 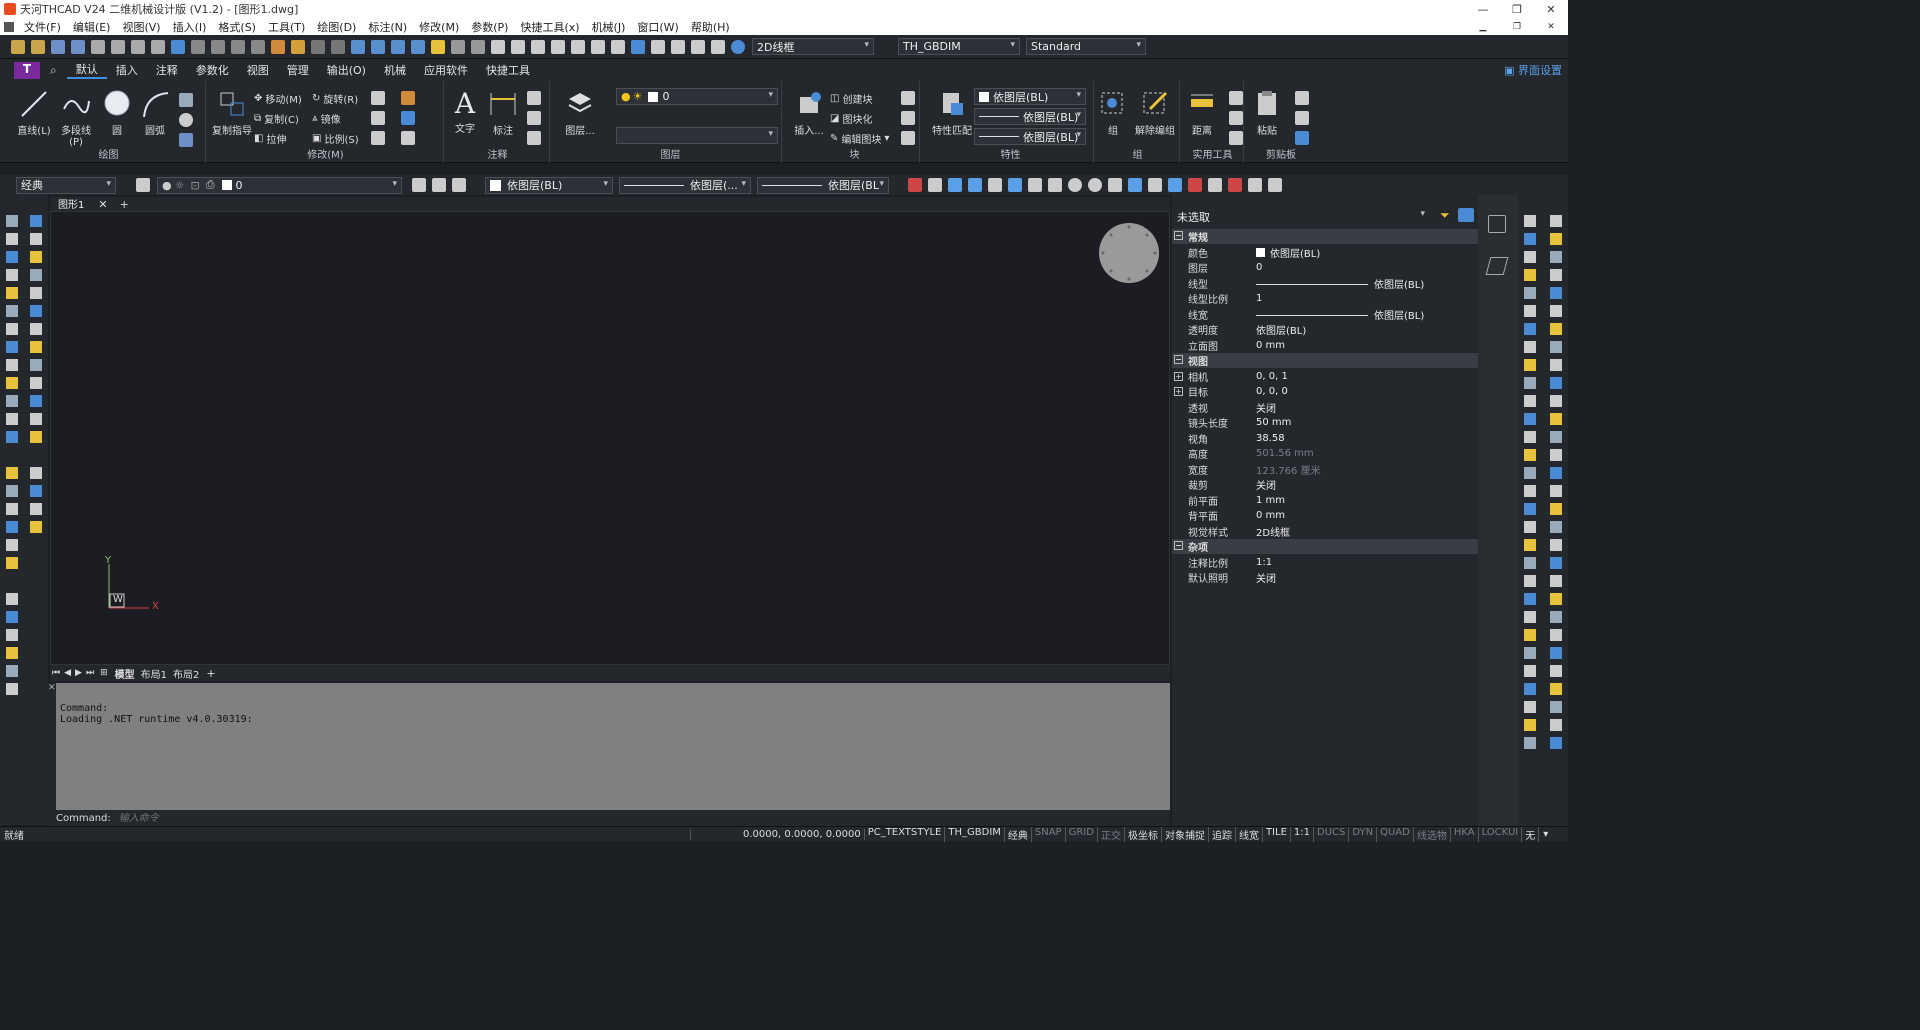 I want to click on layout-icon, so click(x=638, y=46).